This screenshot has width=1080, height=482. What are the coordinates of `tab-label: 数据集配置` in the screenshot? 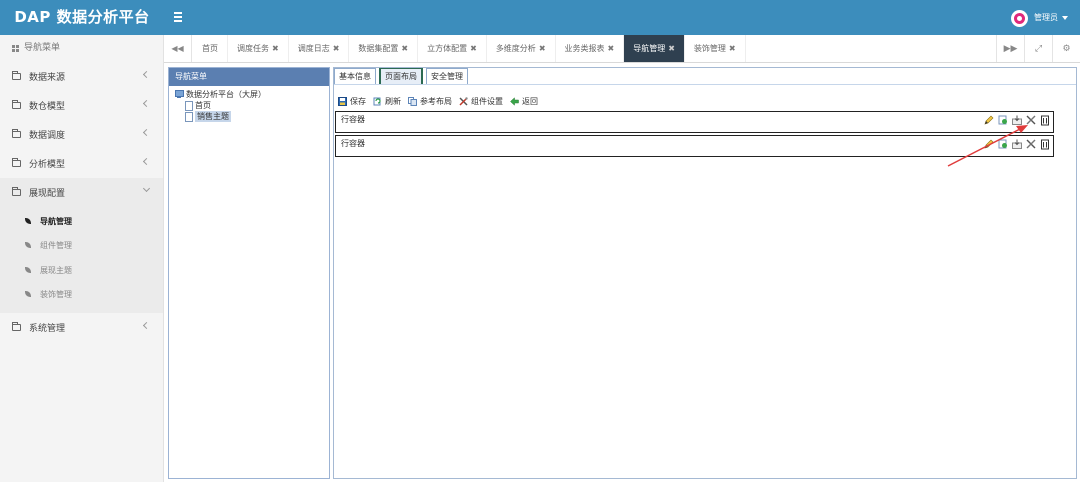 It's located at (378, 48).